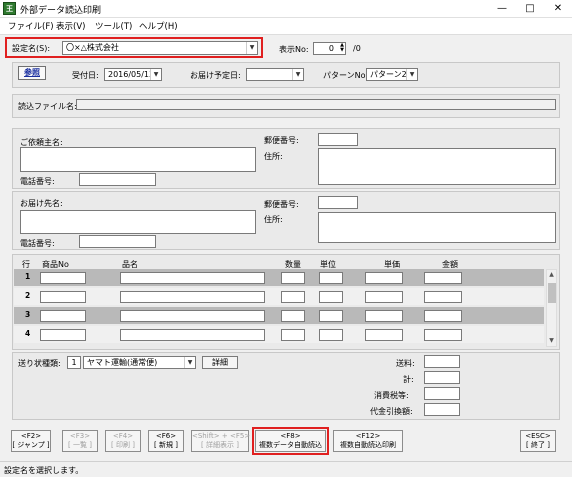 This screenshot has height=477, width=572. What do you see at coordinates (138, 159) in the screenshot?
I see `client-name-input` at bounding box center [138, 159].